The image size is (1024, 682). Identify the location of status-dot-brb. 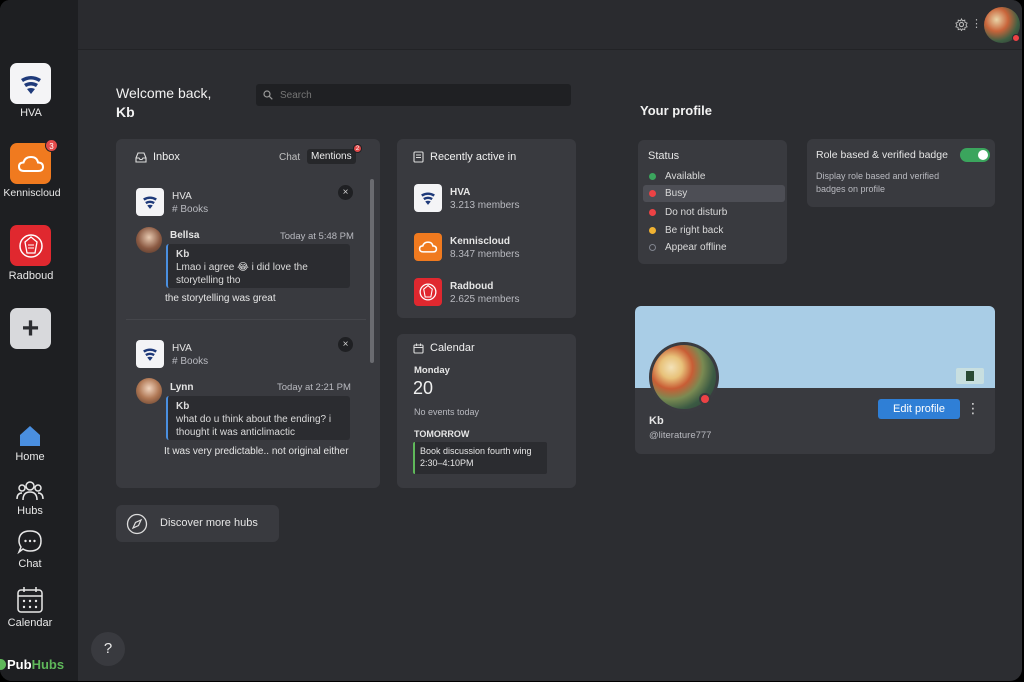
(652, 230).